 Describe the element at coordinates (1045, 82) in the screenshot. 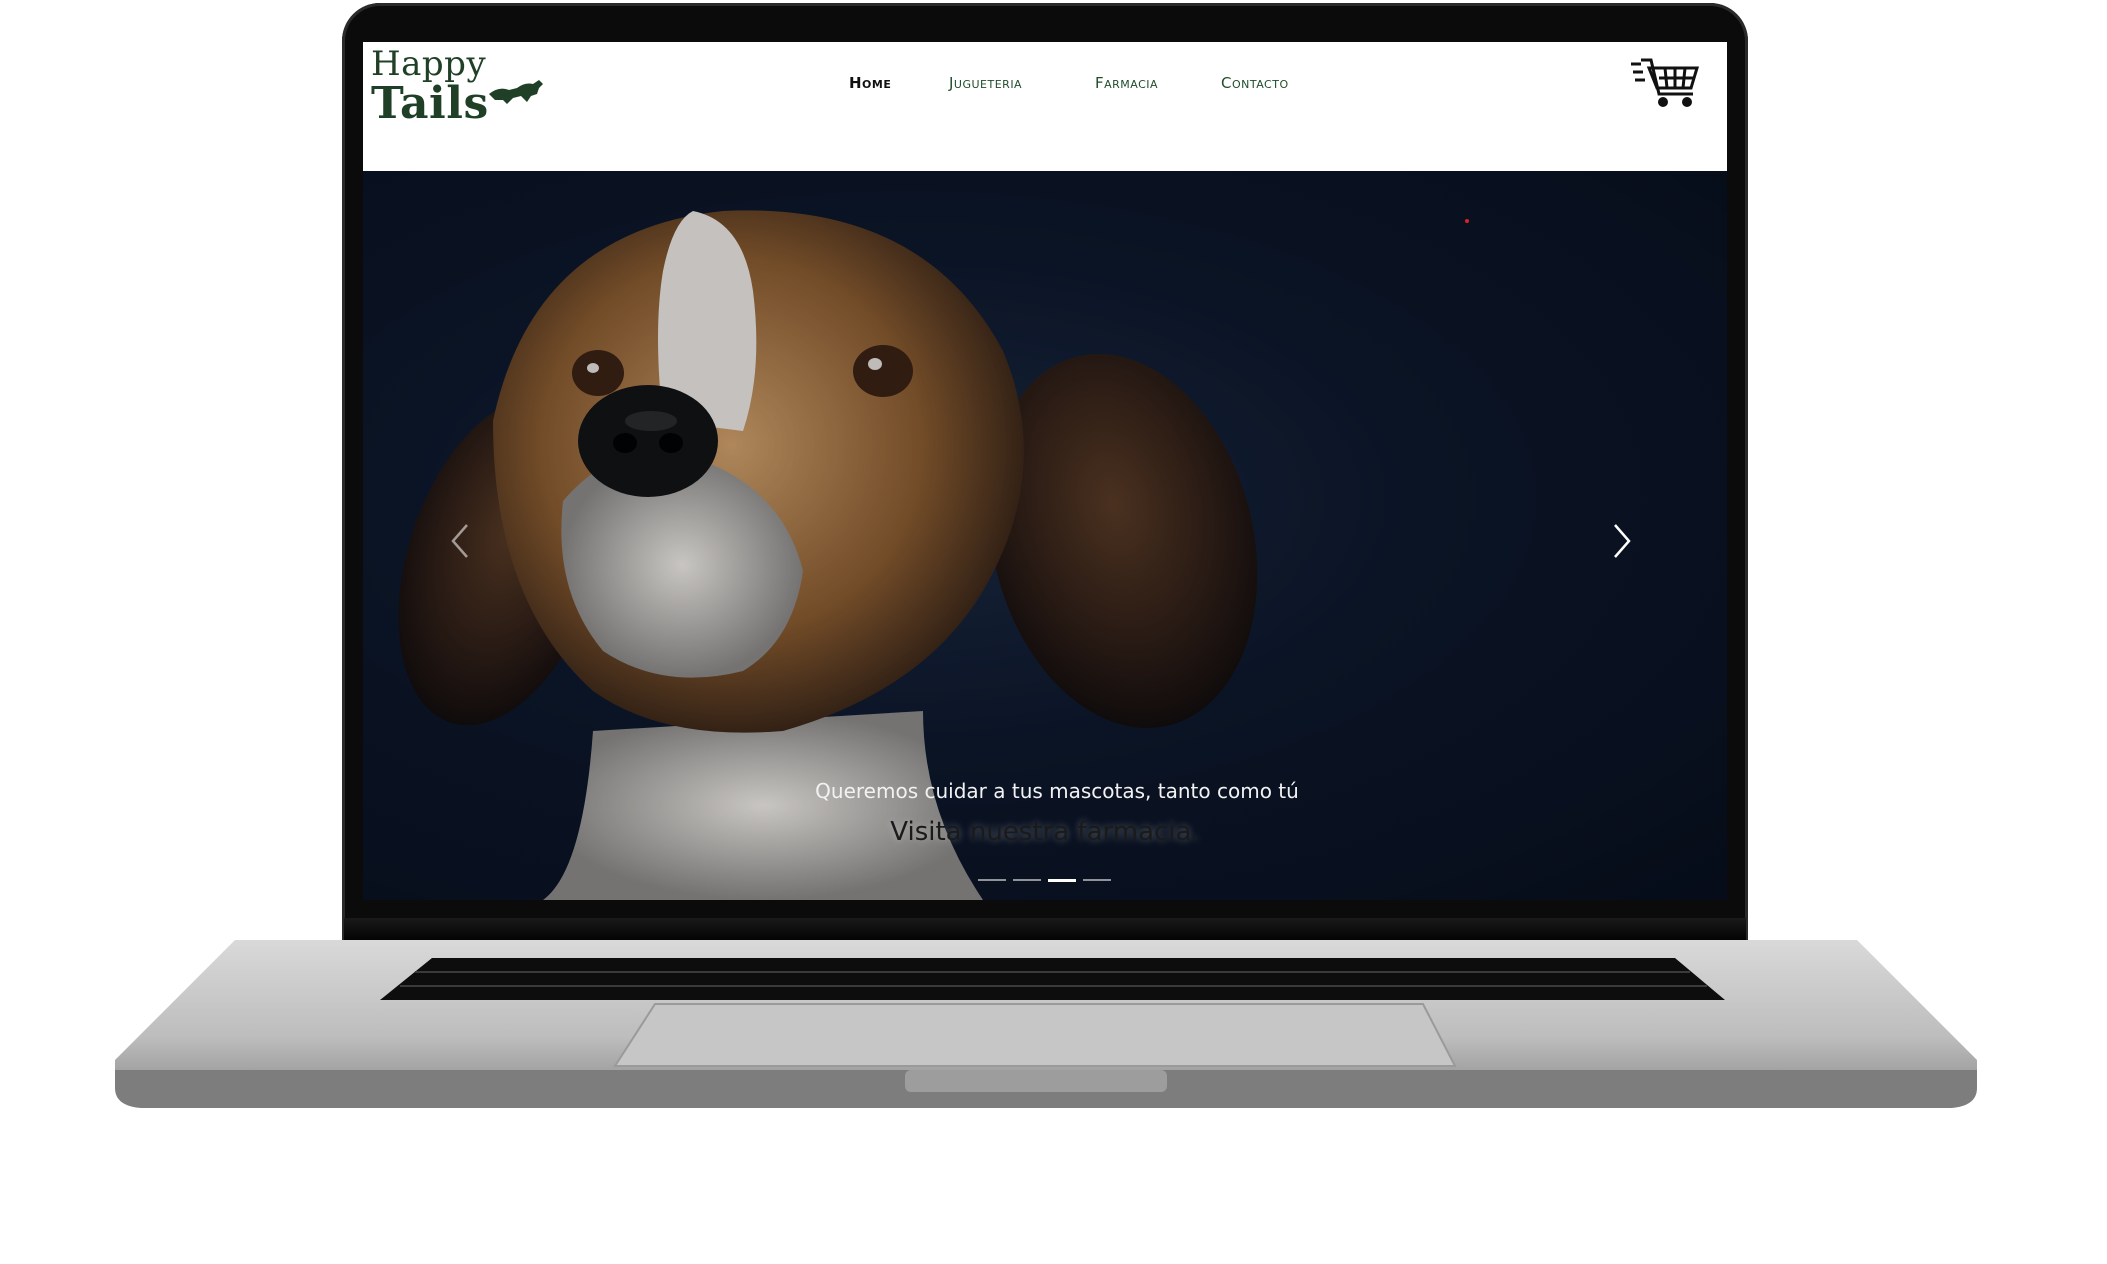

I see `main-nav: Home Jugueteria Farmacia Contacto` at that location.